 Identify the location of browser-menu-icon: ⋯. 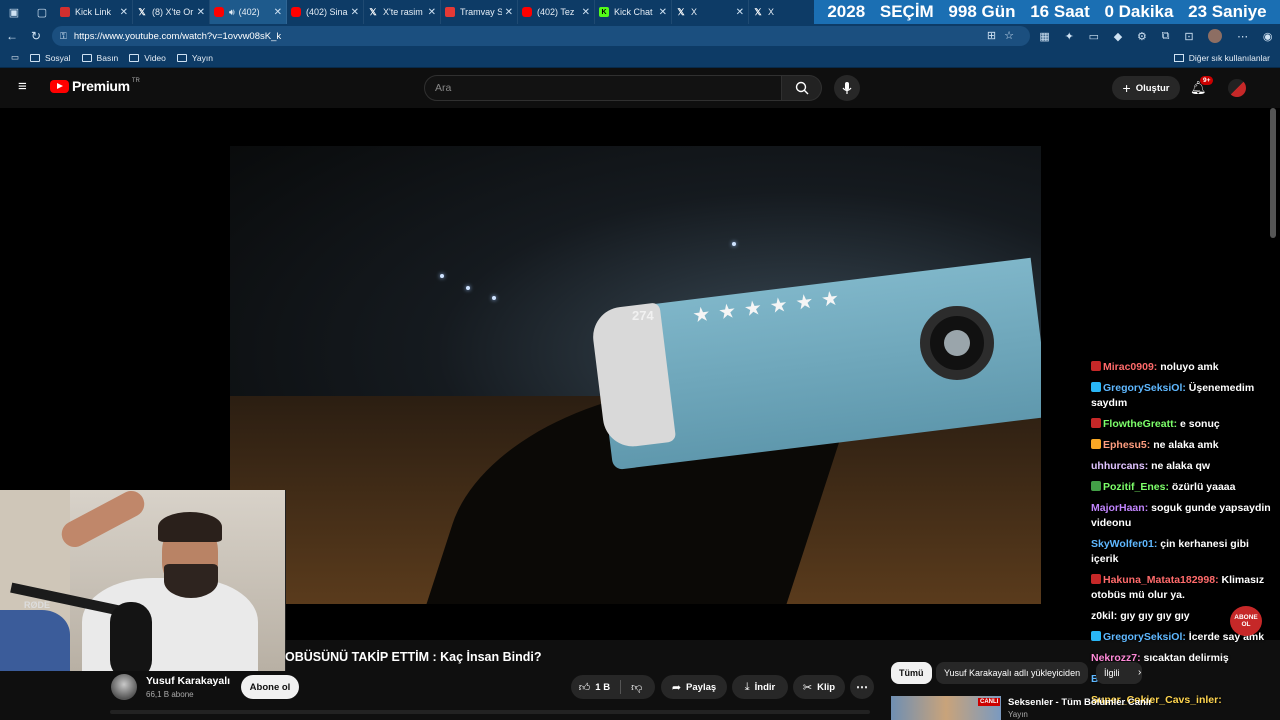
(1242, 36).